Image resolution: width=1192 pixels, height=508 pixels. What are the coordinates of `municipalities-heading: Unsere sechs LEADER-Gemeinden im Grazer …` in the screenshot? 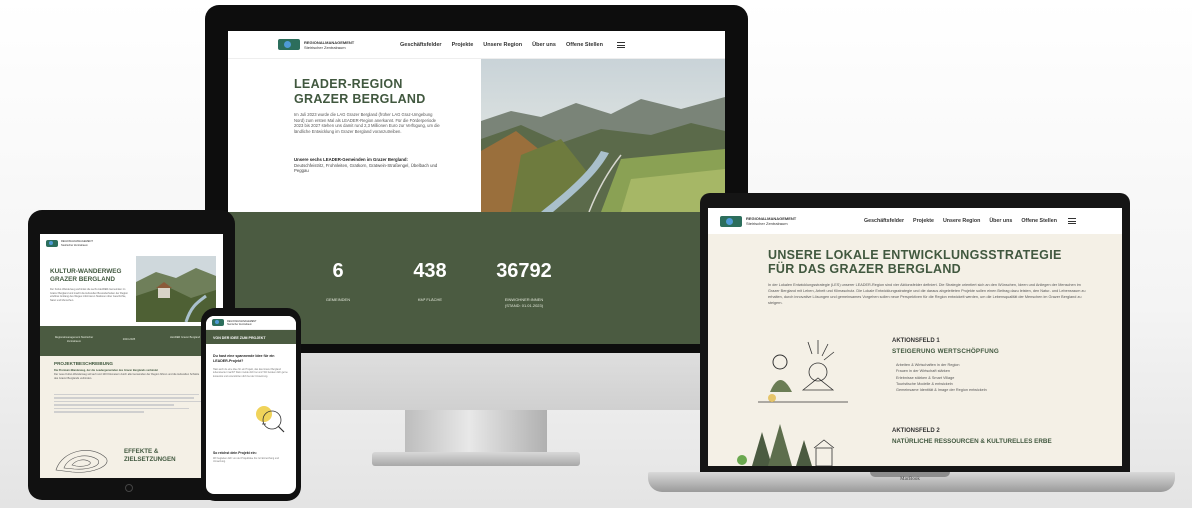 It's located at (351, 159).